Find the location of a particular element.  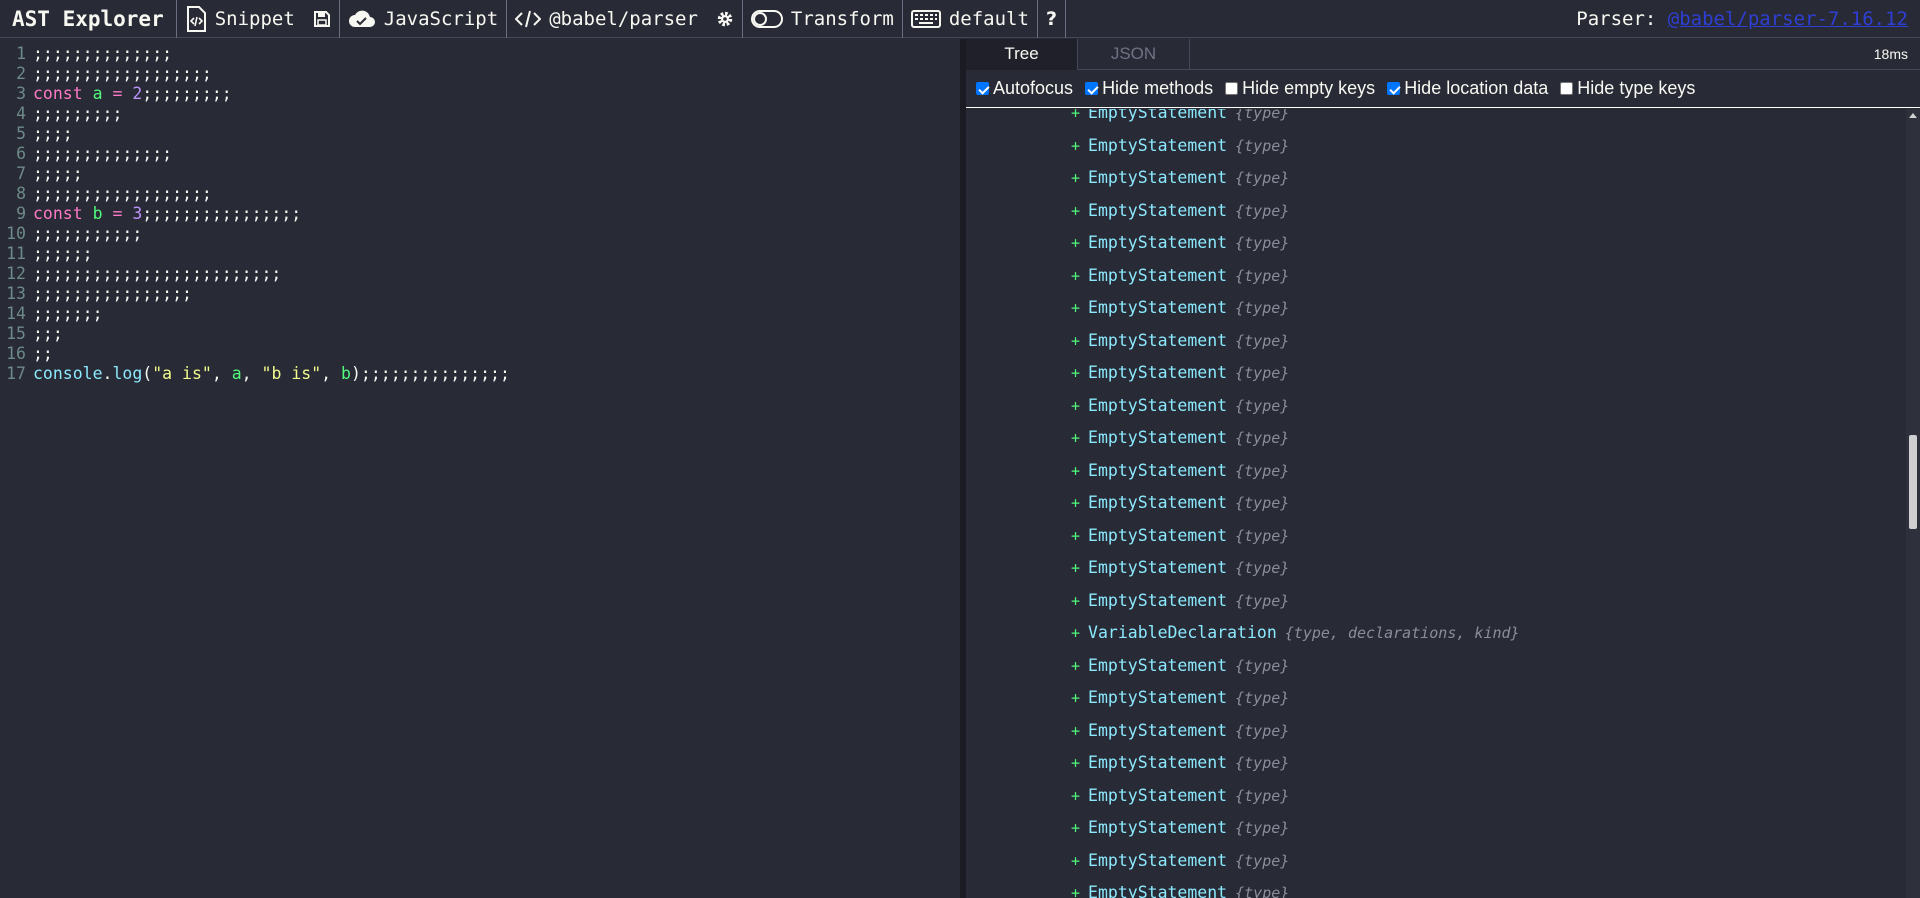

code-text: const b = 3;;;;;;;;;;;;;;;; is located at coordinates (167, 214).